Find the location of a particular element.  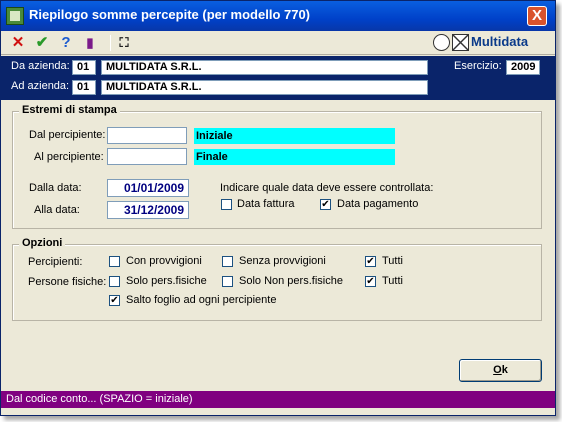

solo-non-pers-fisiche-checkbox is located at coordinates (227, 281).